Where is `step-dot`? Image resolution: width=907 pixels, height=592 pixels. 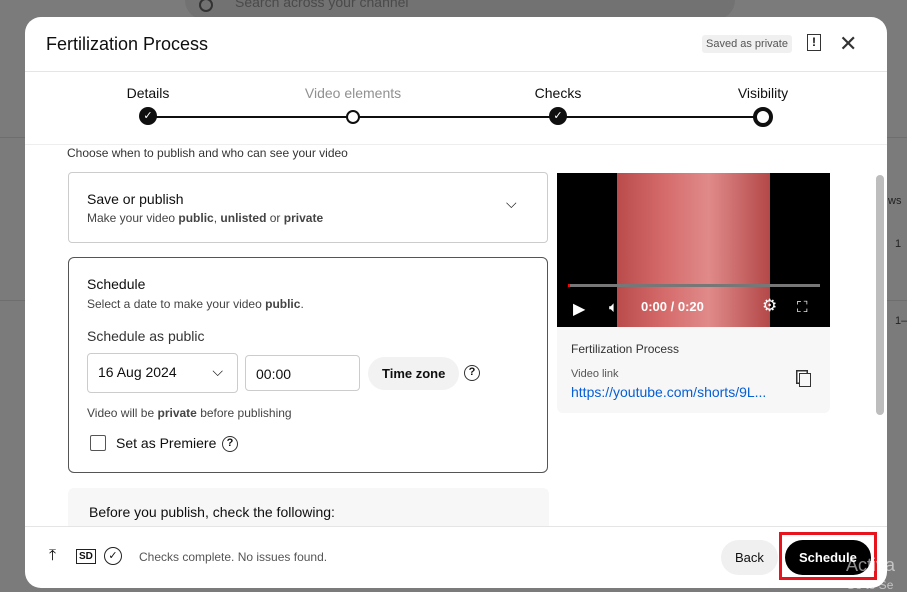
step-dot is located at coordinates (353, 117).